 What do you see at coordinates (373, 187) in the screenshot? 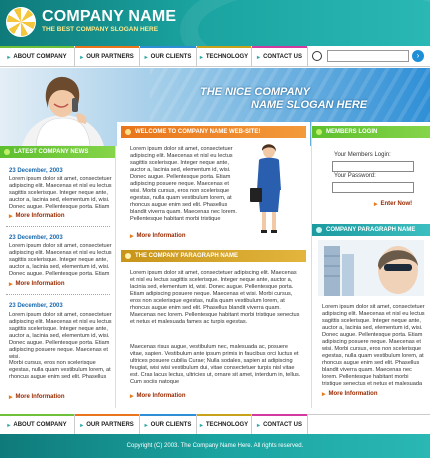
I see `password-input` at bounding box center [373, 187].